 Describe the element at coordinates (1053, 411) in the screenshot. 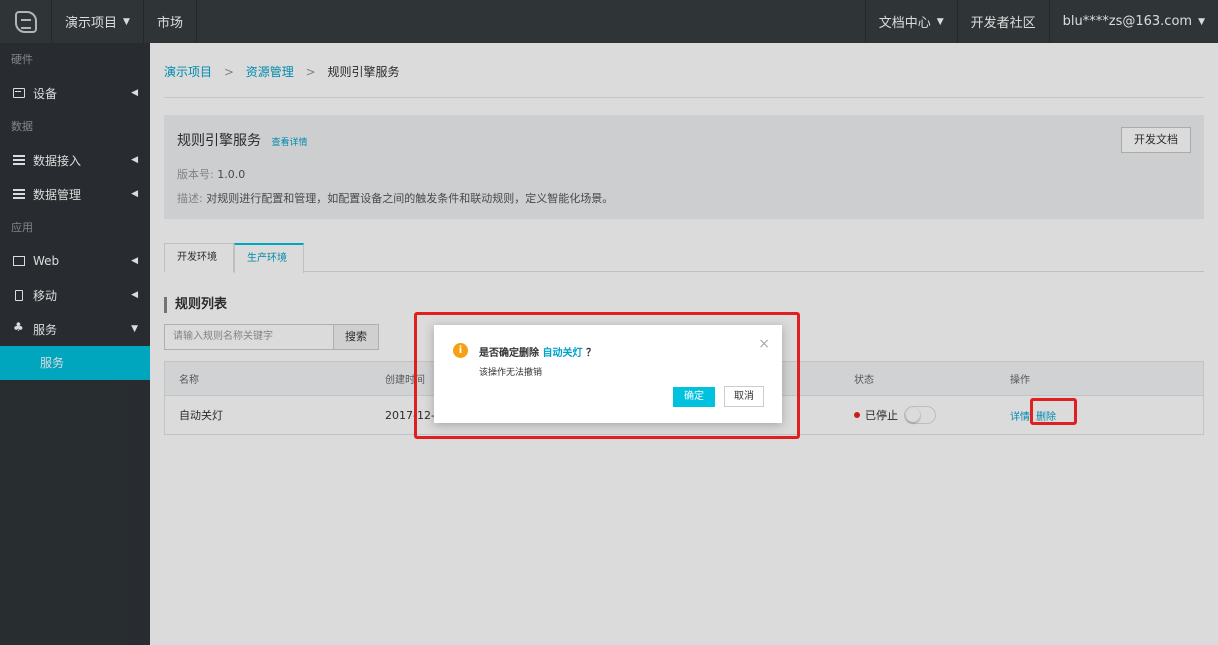

I see `annotation-box-delete` at that location.